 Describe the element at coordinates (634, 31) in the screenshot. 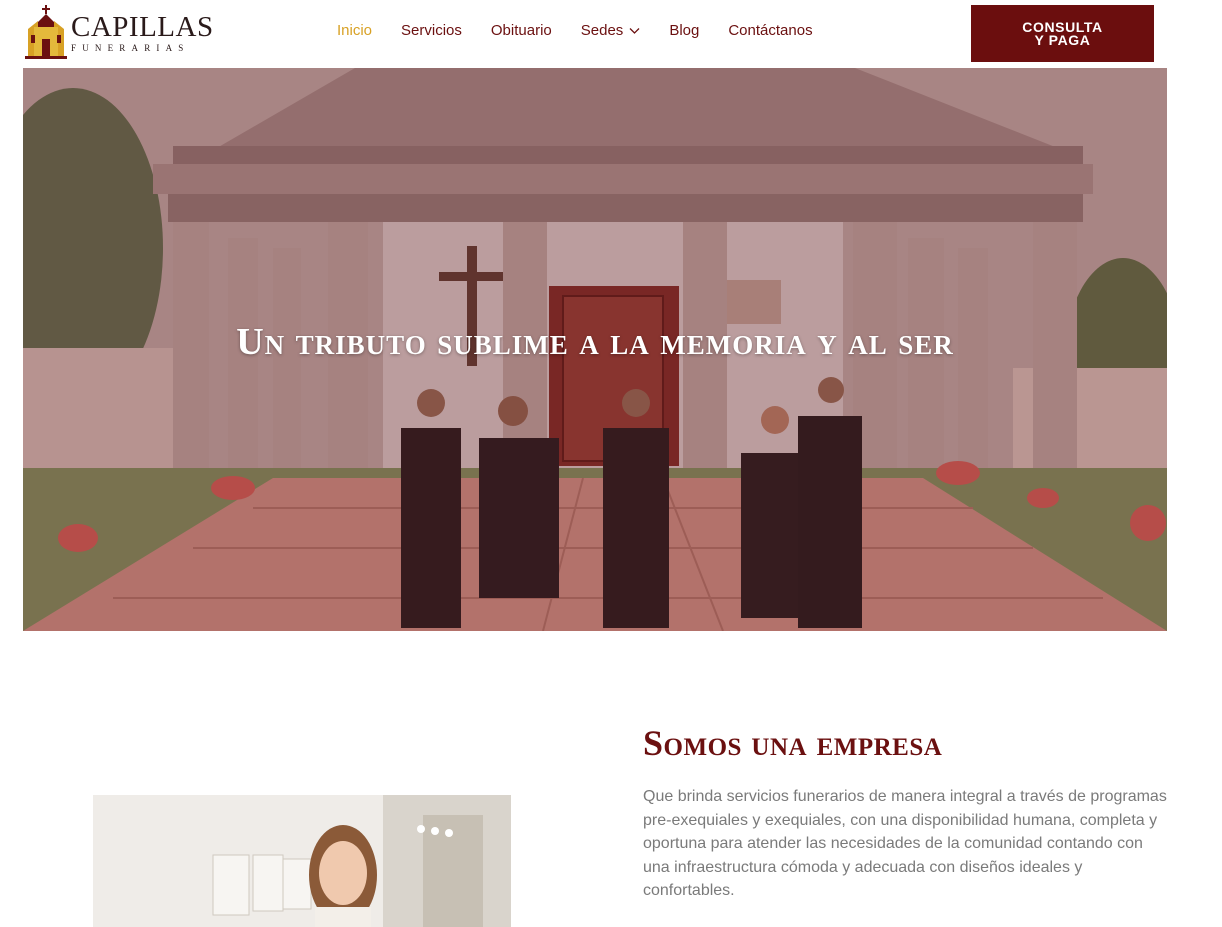

I see `chevron-down-icon` at that location.